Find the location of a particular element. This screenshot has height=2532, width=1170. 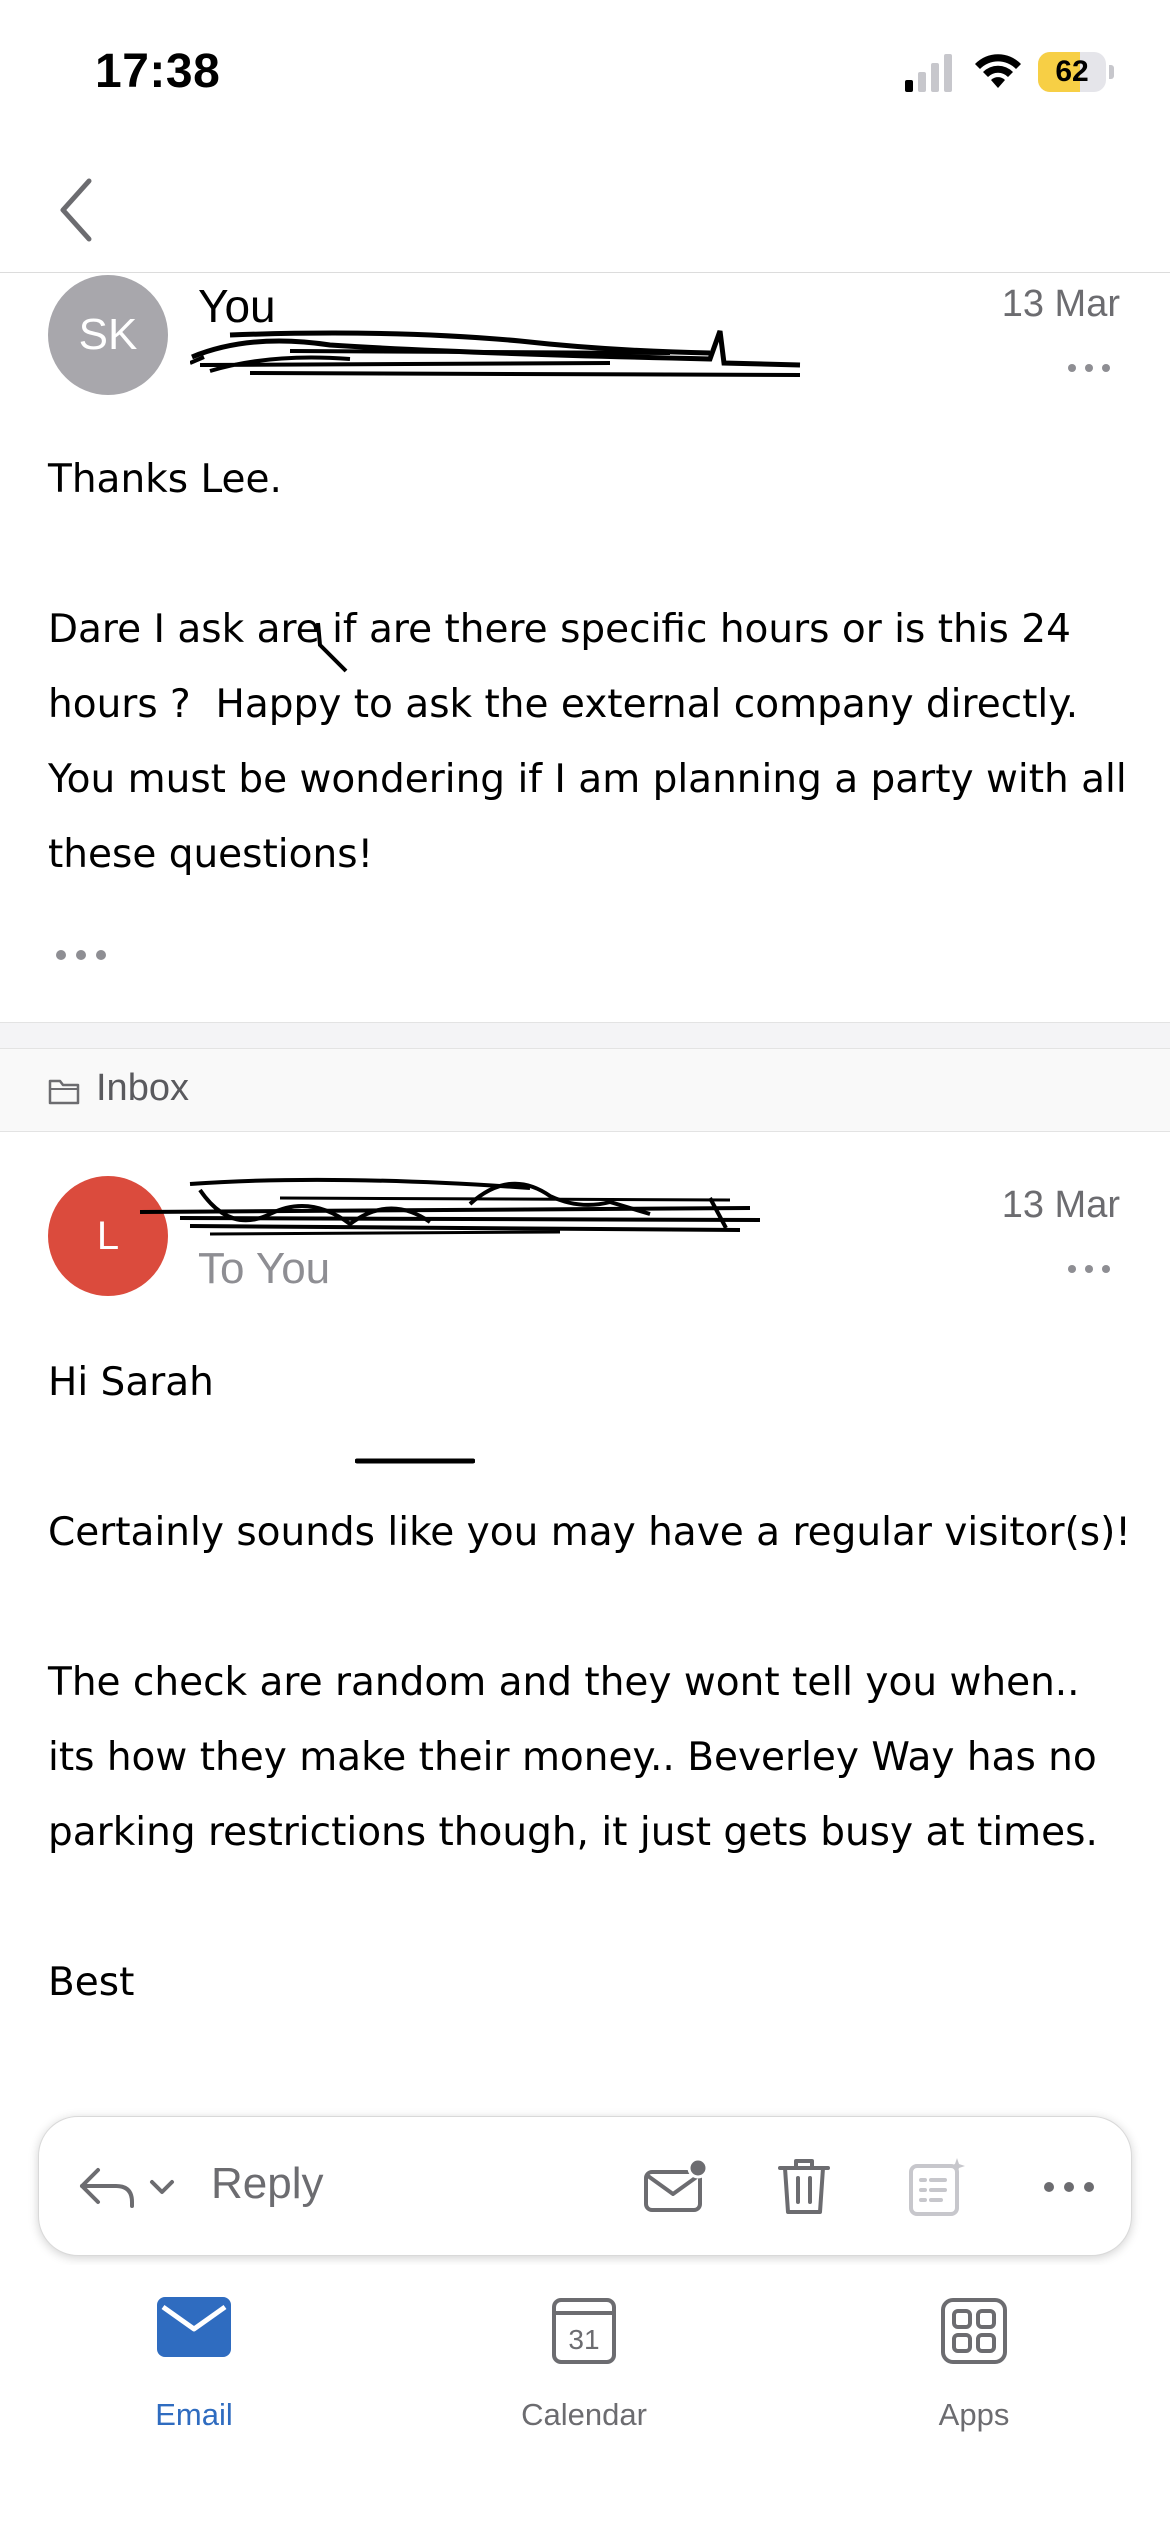

battery-icon: 62 is located at coordinates (1076, 72).